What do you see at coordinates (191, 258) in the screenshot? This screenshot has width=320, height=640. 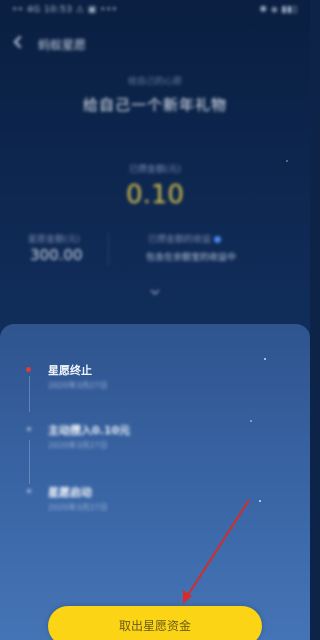 I see `earning-text: 包含在余额宝的收益中` at bounding box center [191, 258].